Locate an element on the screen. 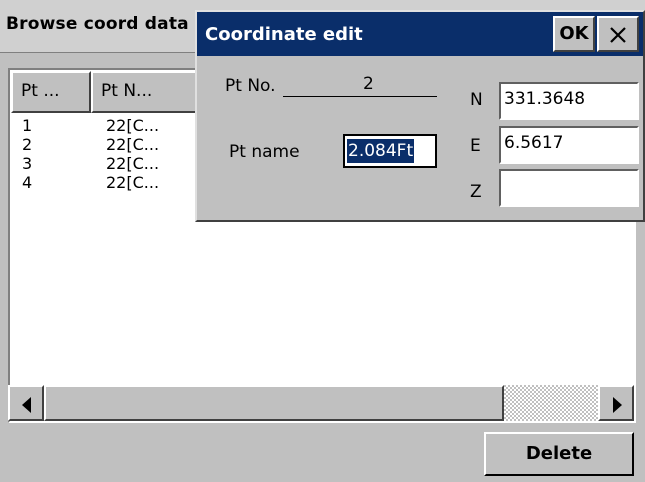 The image size is (645, 482). z-label: Z is located at coordinates (476, 192).